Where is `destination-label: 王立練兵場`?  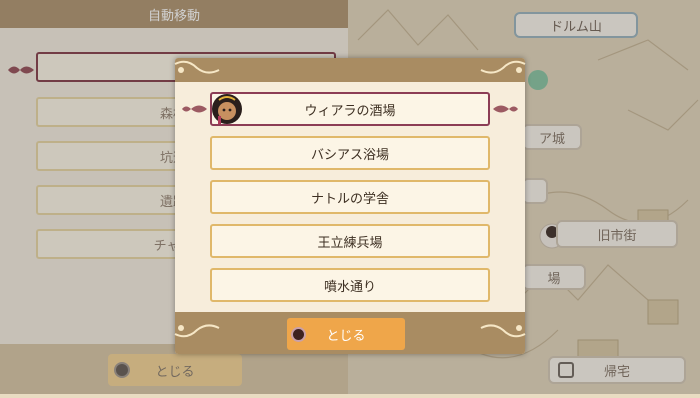 destination-label: 王立練兵場 is located at coordinates (350, 243).